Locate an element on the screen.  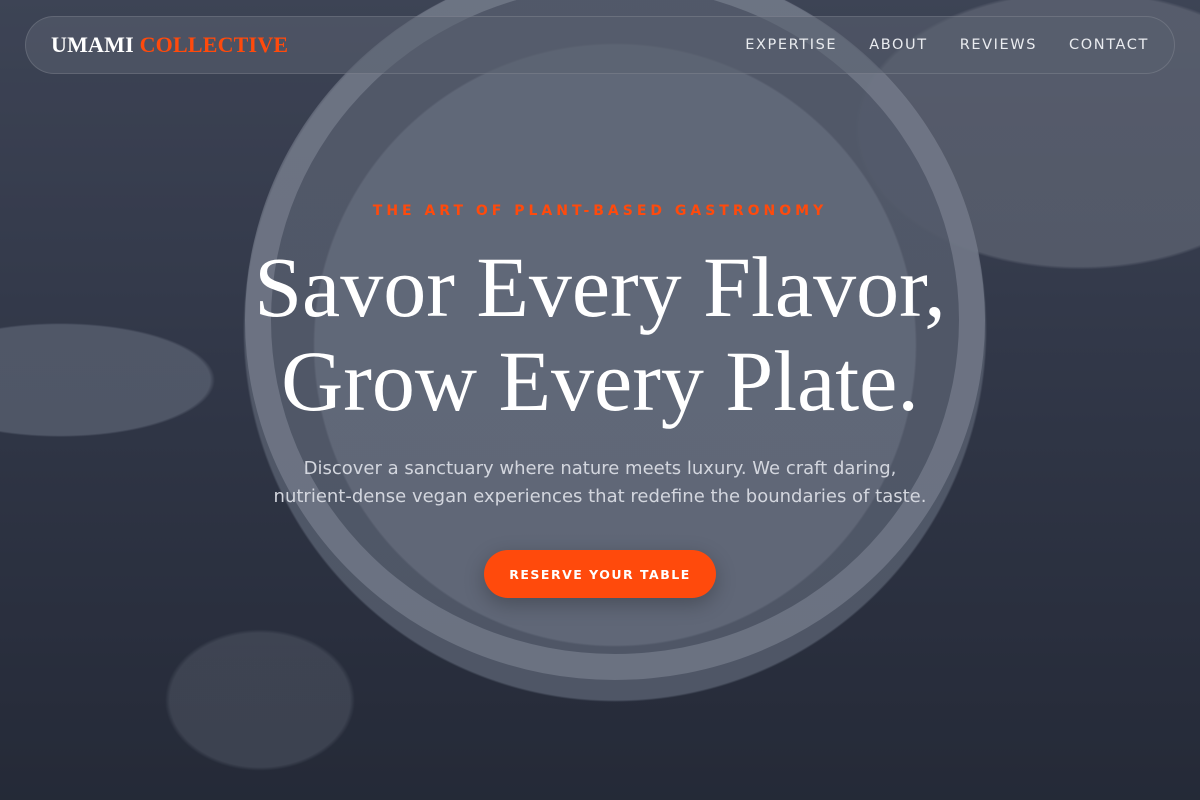
brand-name-accent: COLLECTIVE is located at coordinates (214, 44).